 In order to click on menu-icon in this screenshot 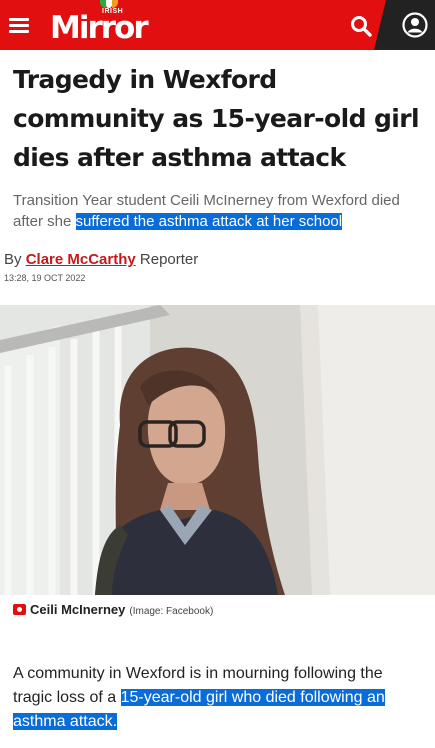, I will do `click(19, 25)`.